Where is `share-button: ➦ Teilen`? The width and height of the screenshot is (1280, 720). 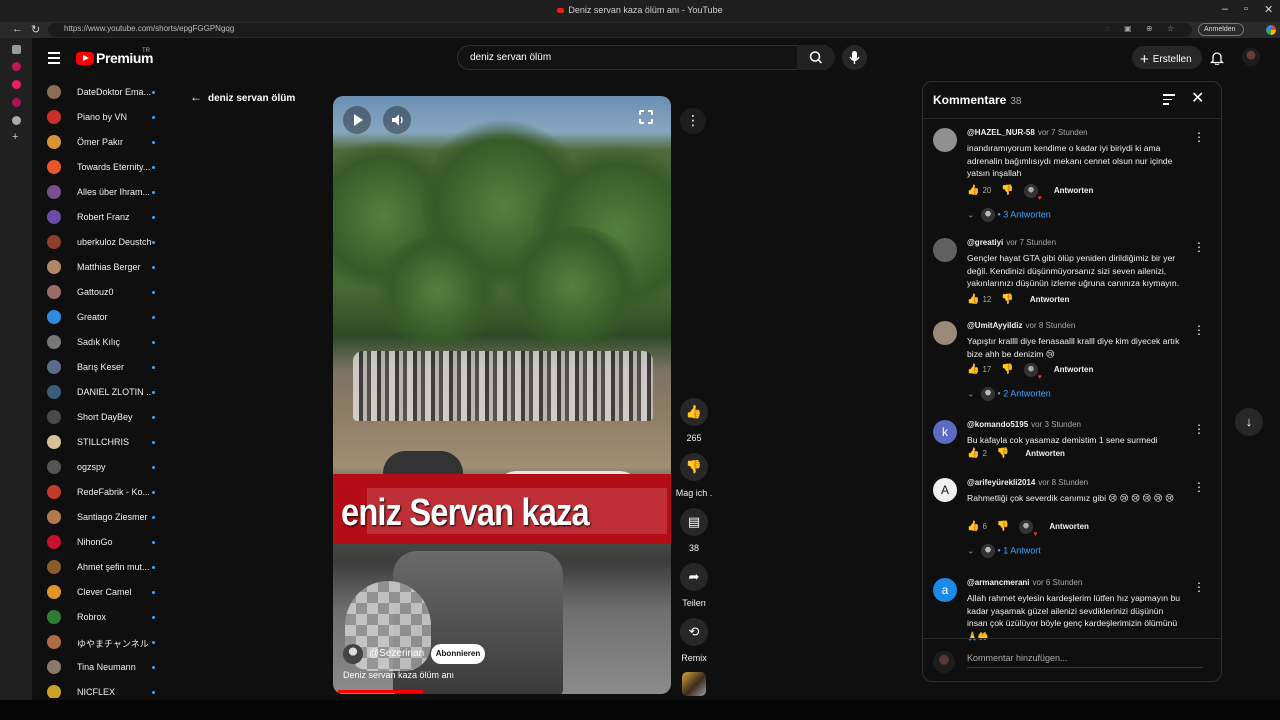 share-button: ➦ Teilen is located at coordinates (694, 585).